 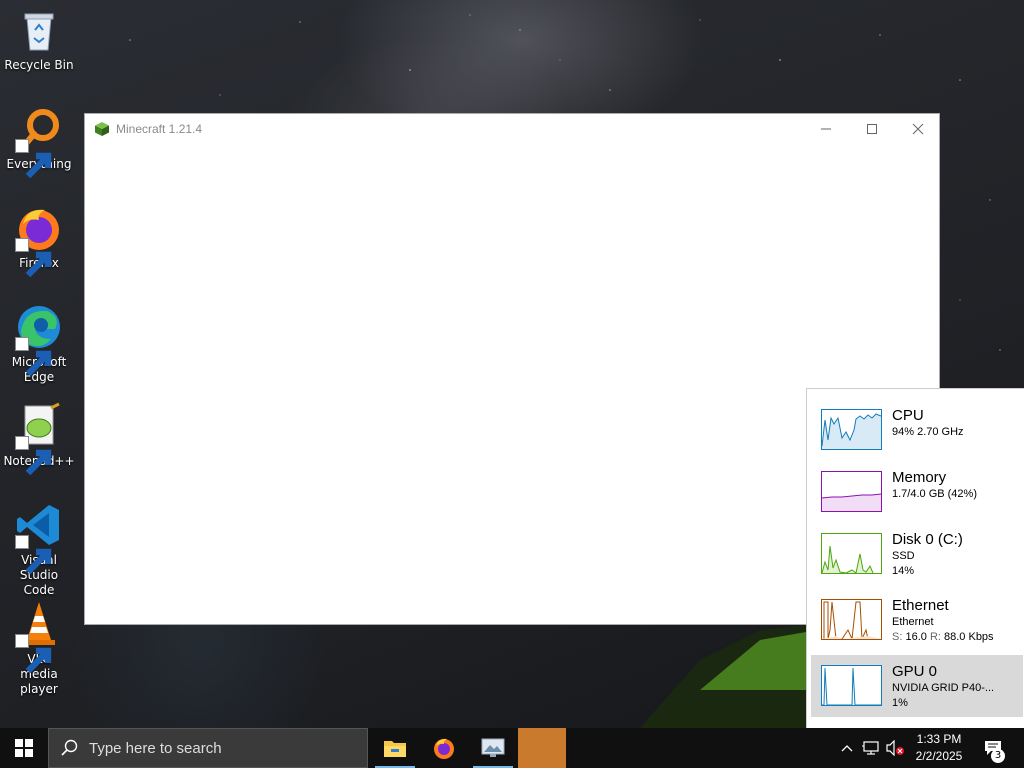 What do you see at coordinates (851, 491) in the screenshot?
I see `memory-graph` at bounding box center [851, 491].